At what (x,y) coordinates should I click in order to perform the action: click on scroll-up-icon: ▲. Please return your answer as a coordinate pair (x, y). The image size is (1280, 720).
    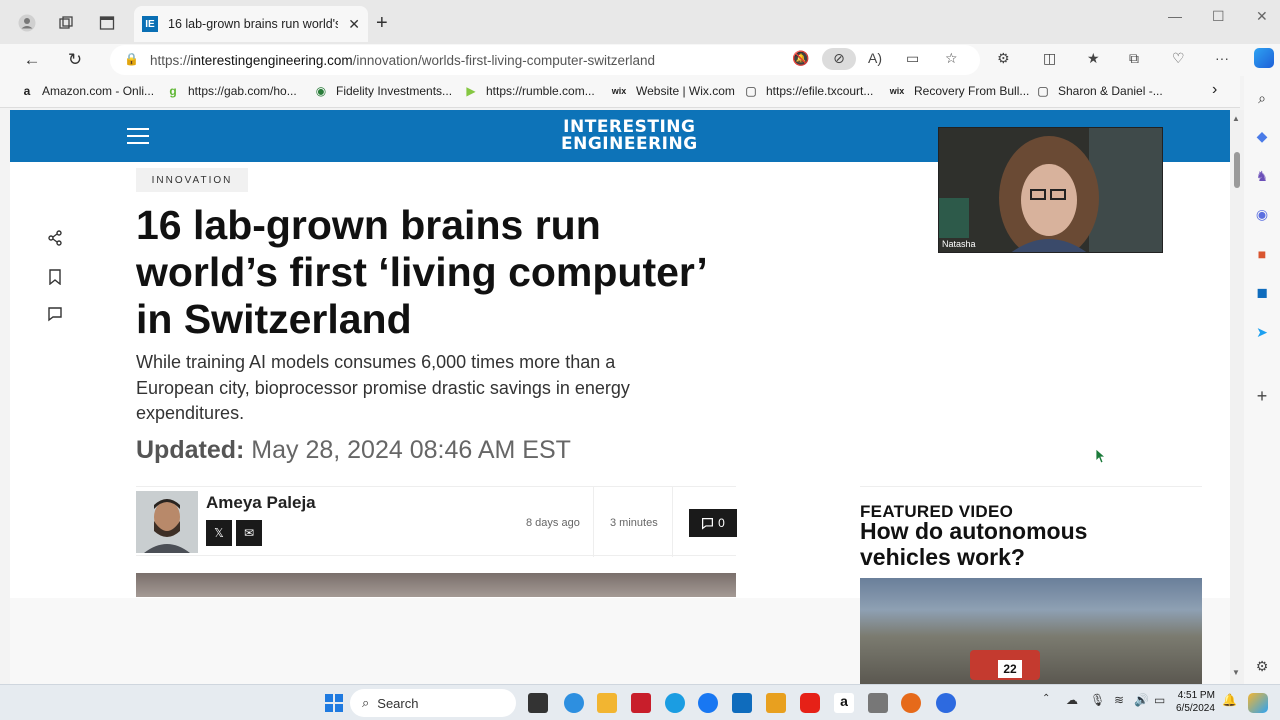
    Looking at the image, I should click on (1236, 118).